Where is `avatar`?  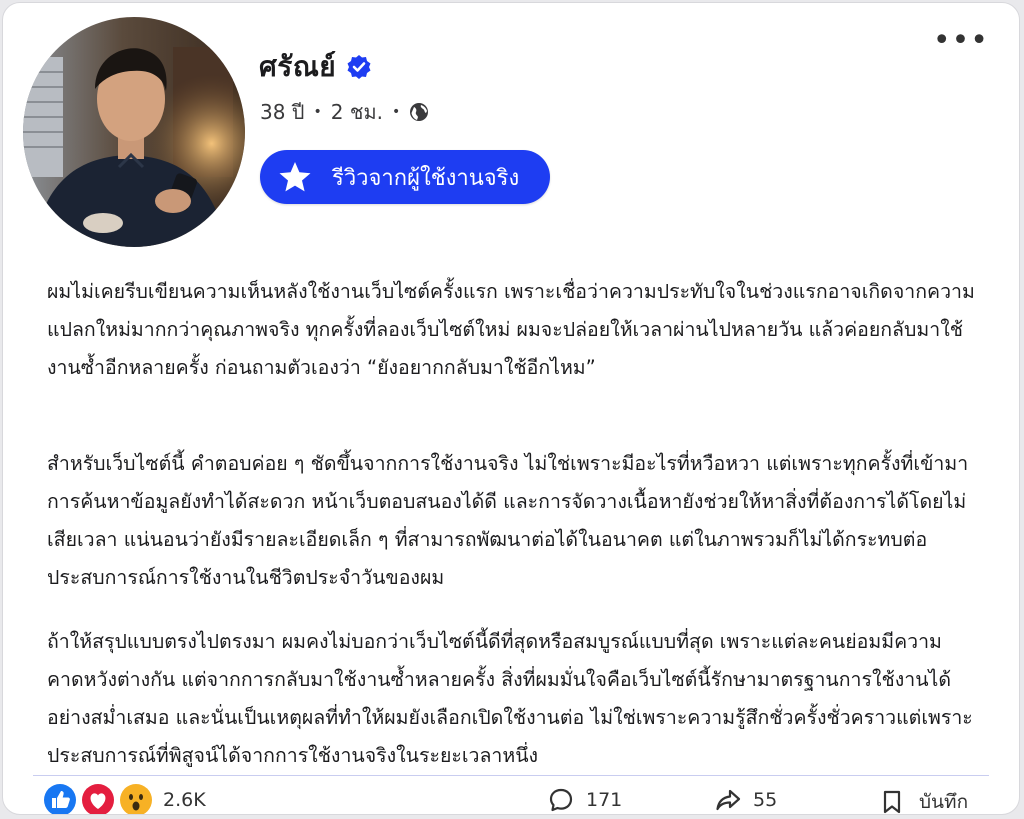
avatar is located at coordinates (134, 132).